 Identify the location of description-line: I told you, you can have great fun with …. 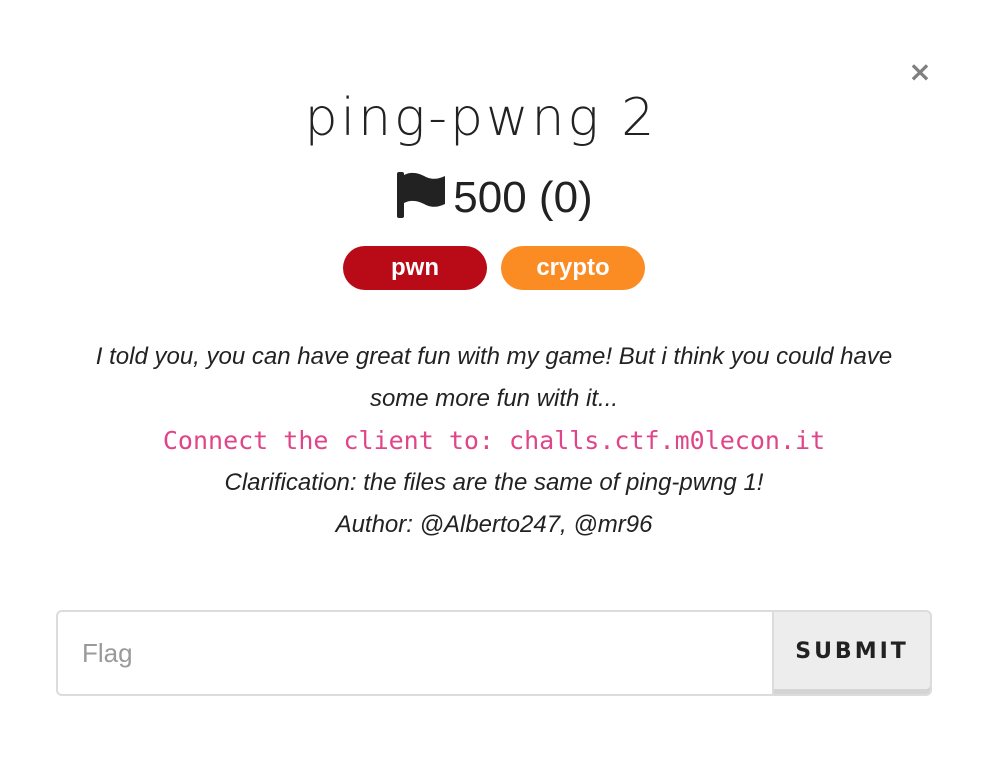
(494, 356).